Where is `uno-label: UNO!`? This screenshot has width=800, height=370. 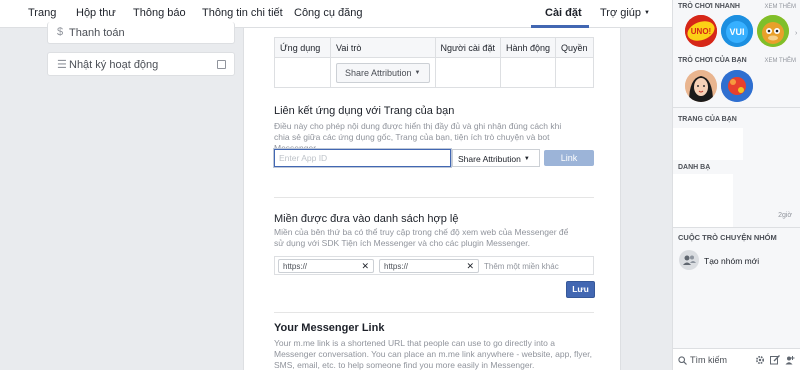 uno-label: UNO! is located at coordinates (701, 31).